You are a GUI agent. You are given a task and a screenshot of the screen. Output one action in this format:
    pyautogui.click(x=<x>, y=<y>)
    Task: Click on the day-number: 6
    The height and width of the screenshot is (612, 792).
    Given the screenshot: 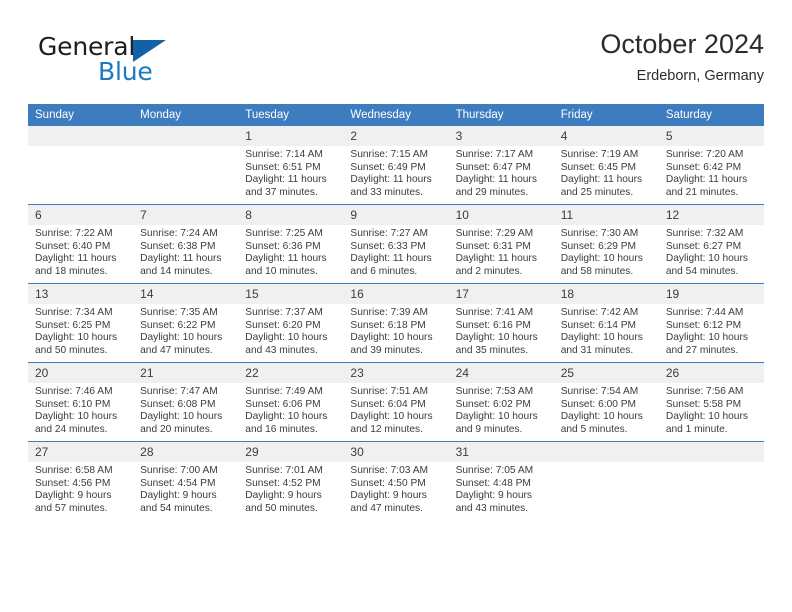 What is the action you would take?
    pyautogui.click(x=81, y=215)
    